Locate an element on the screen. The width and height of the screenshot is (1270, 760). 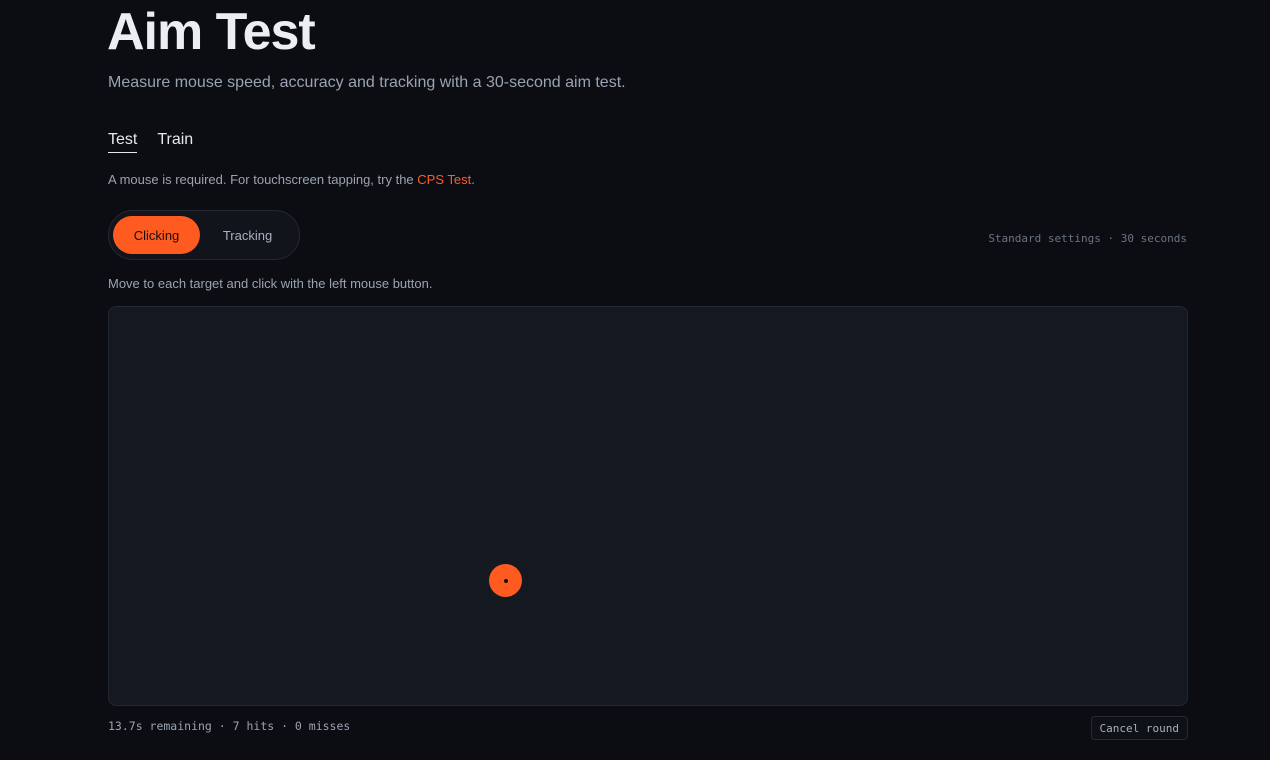
target-center-dot is located at coordinates (505, 580).